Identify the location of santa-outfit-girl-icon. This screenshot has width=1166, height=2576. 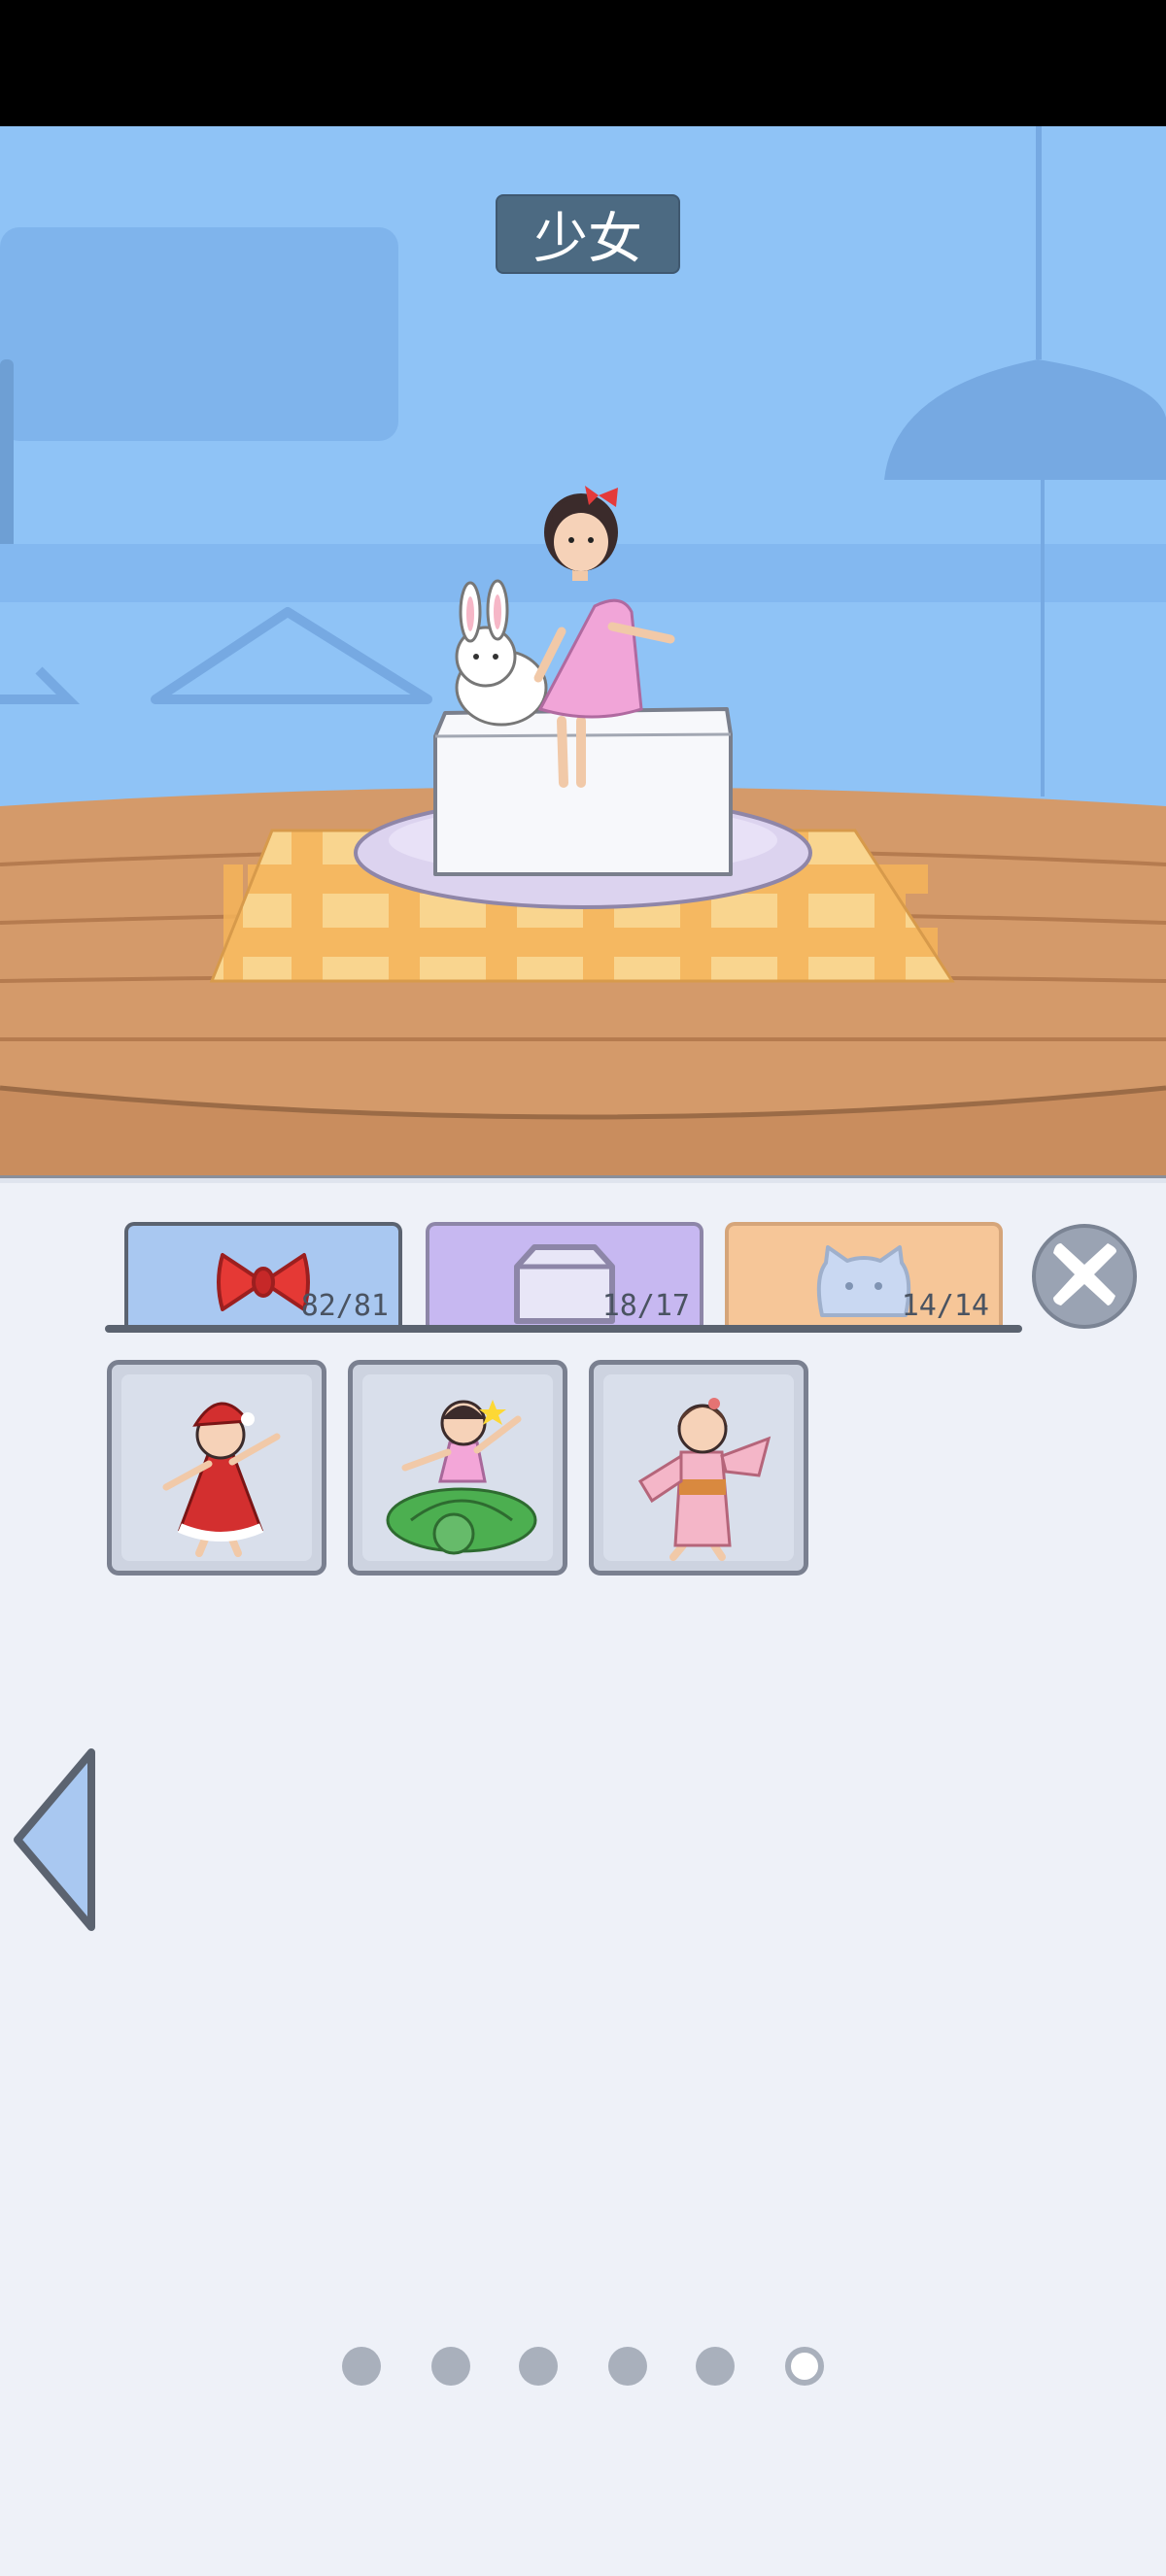
(221, 1479).